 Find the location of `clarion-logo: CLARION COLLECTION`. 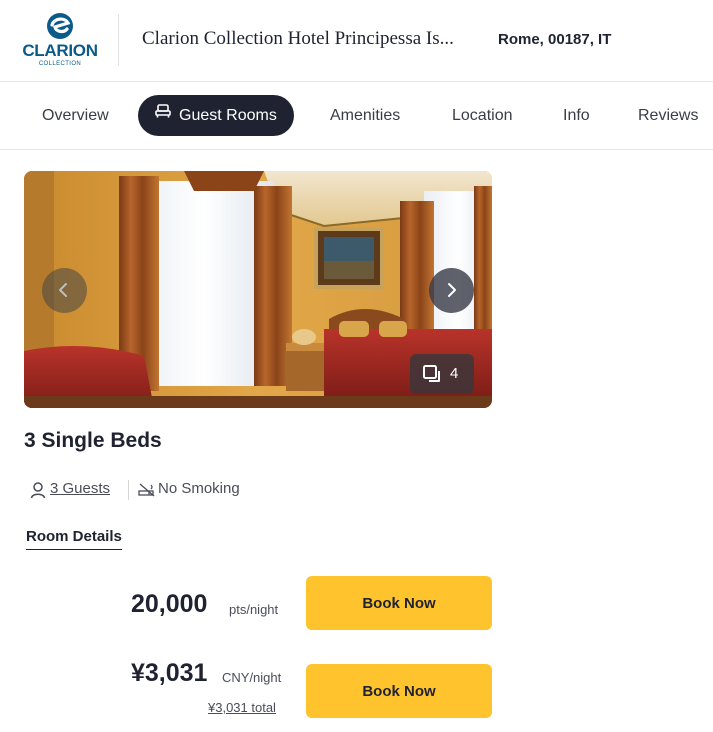

clarion-logo: CLARION COLLECTION is located at coordinates (60, 41).